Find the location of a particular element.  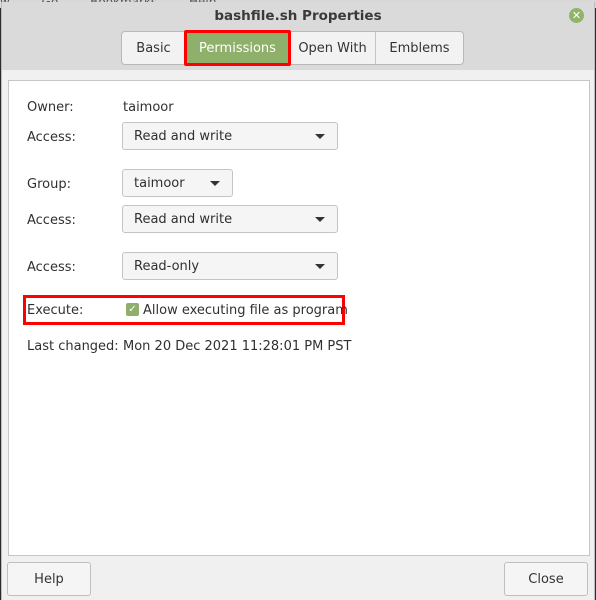

group-label: Group: is located at coordinates (49, 184).